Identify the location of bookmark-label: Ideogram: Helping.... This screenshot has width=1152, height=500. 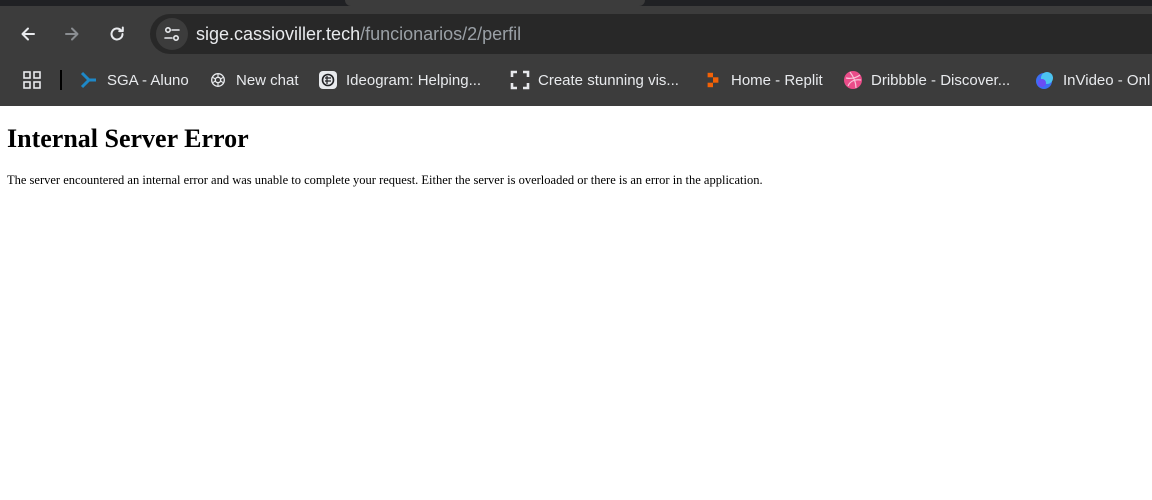
(414, 80).